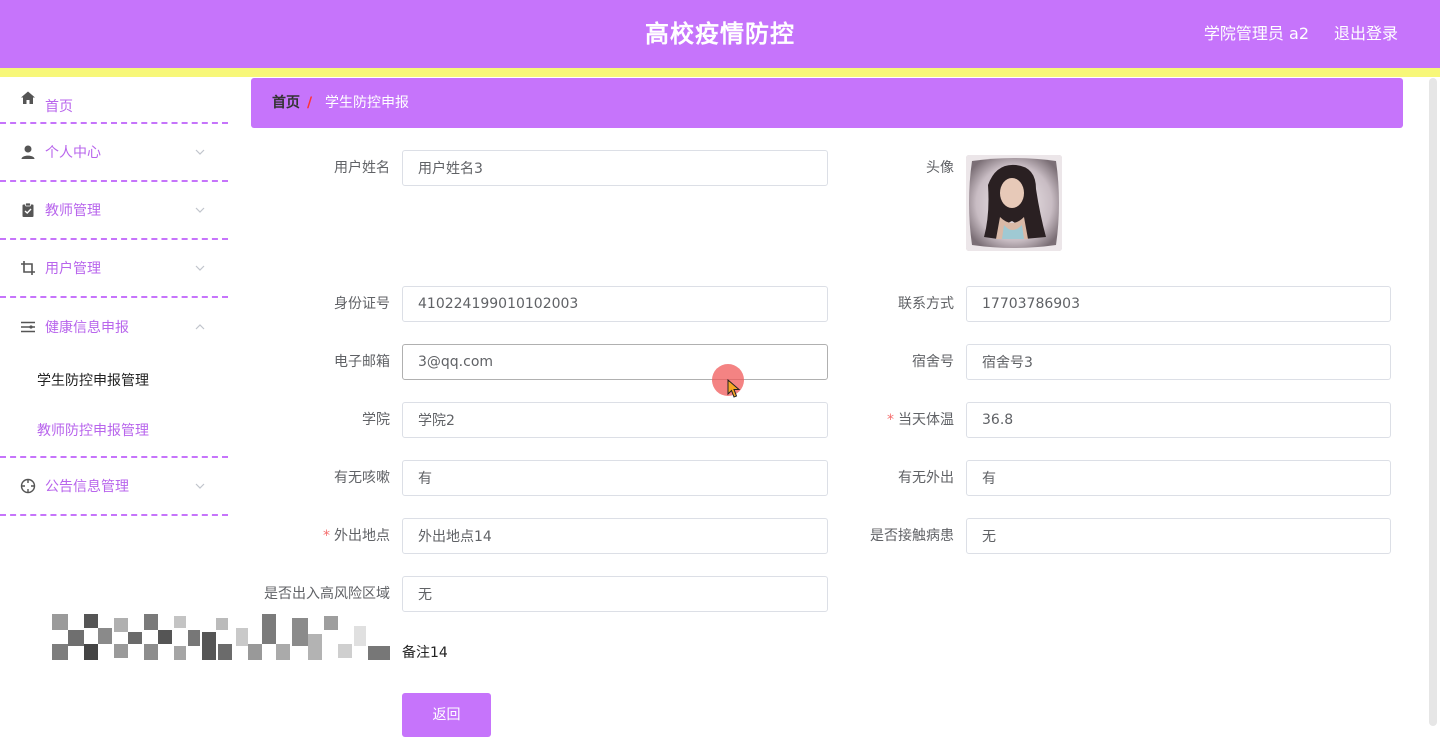 This screenshot has width=1440, height=752. What do you see at coordinates (28, 210) in the screenshot?
I see `clipboard-icon` at bounding box center [28, 210].